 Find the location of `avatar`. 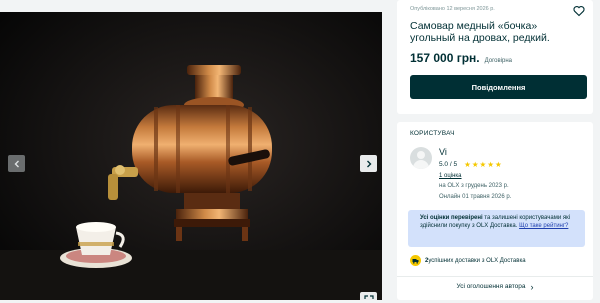

avatar is located at coordinates (421, 158).